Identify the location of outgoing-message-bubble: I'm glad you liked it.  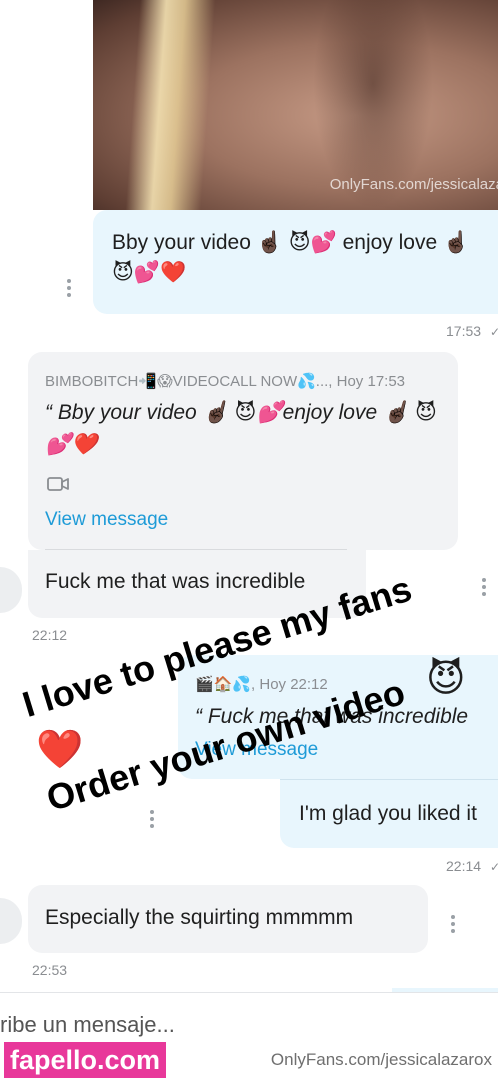
(389, 814).